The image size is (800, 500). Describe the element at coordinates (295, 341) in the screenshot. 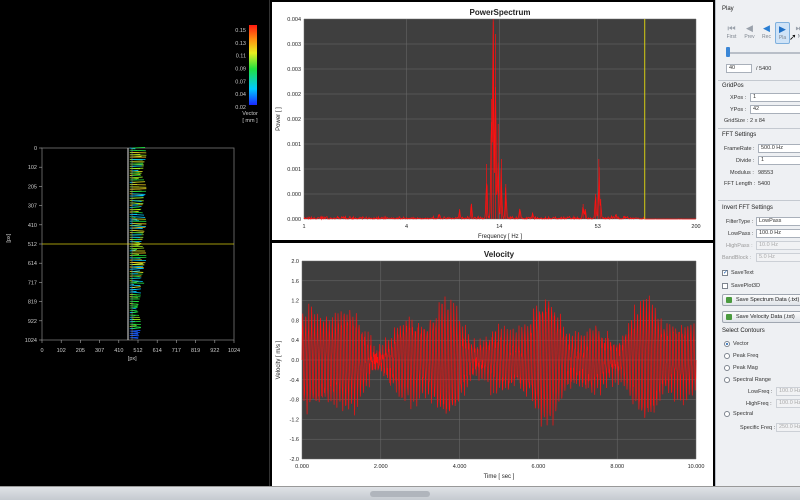

I see `y-tick-label: 0.4` at that location.